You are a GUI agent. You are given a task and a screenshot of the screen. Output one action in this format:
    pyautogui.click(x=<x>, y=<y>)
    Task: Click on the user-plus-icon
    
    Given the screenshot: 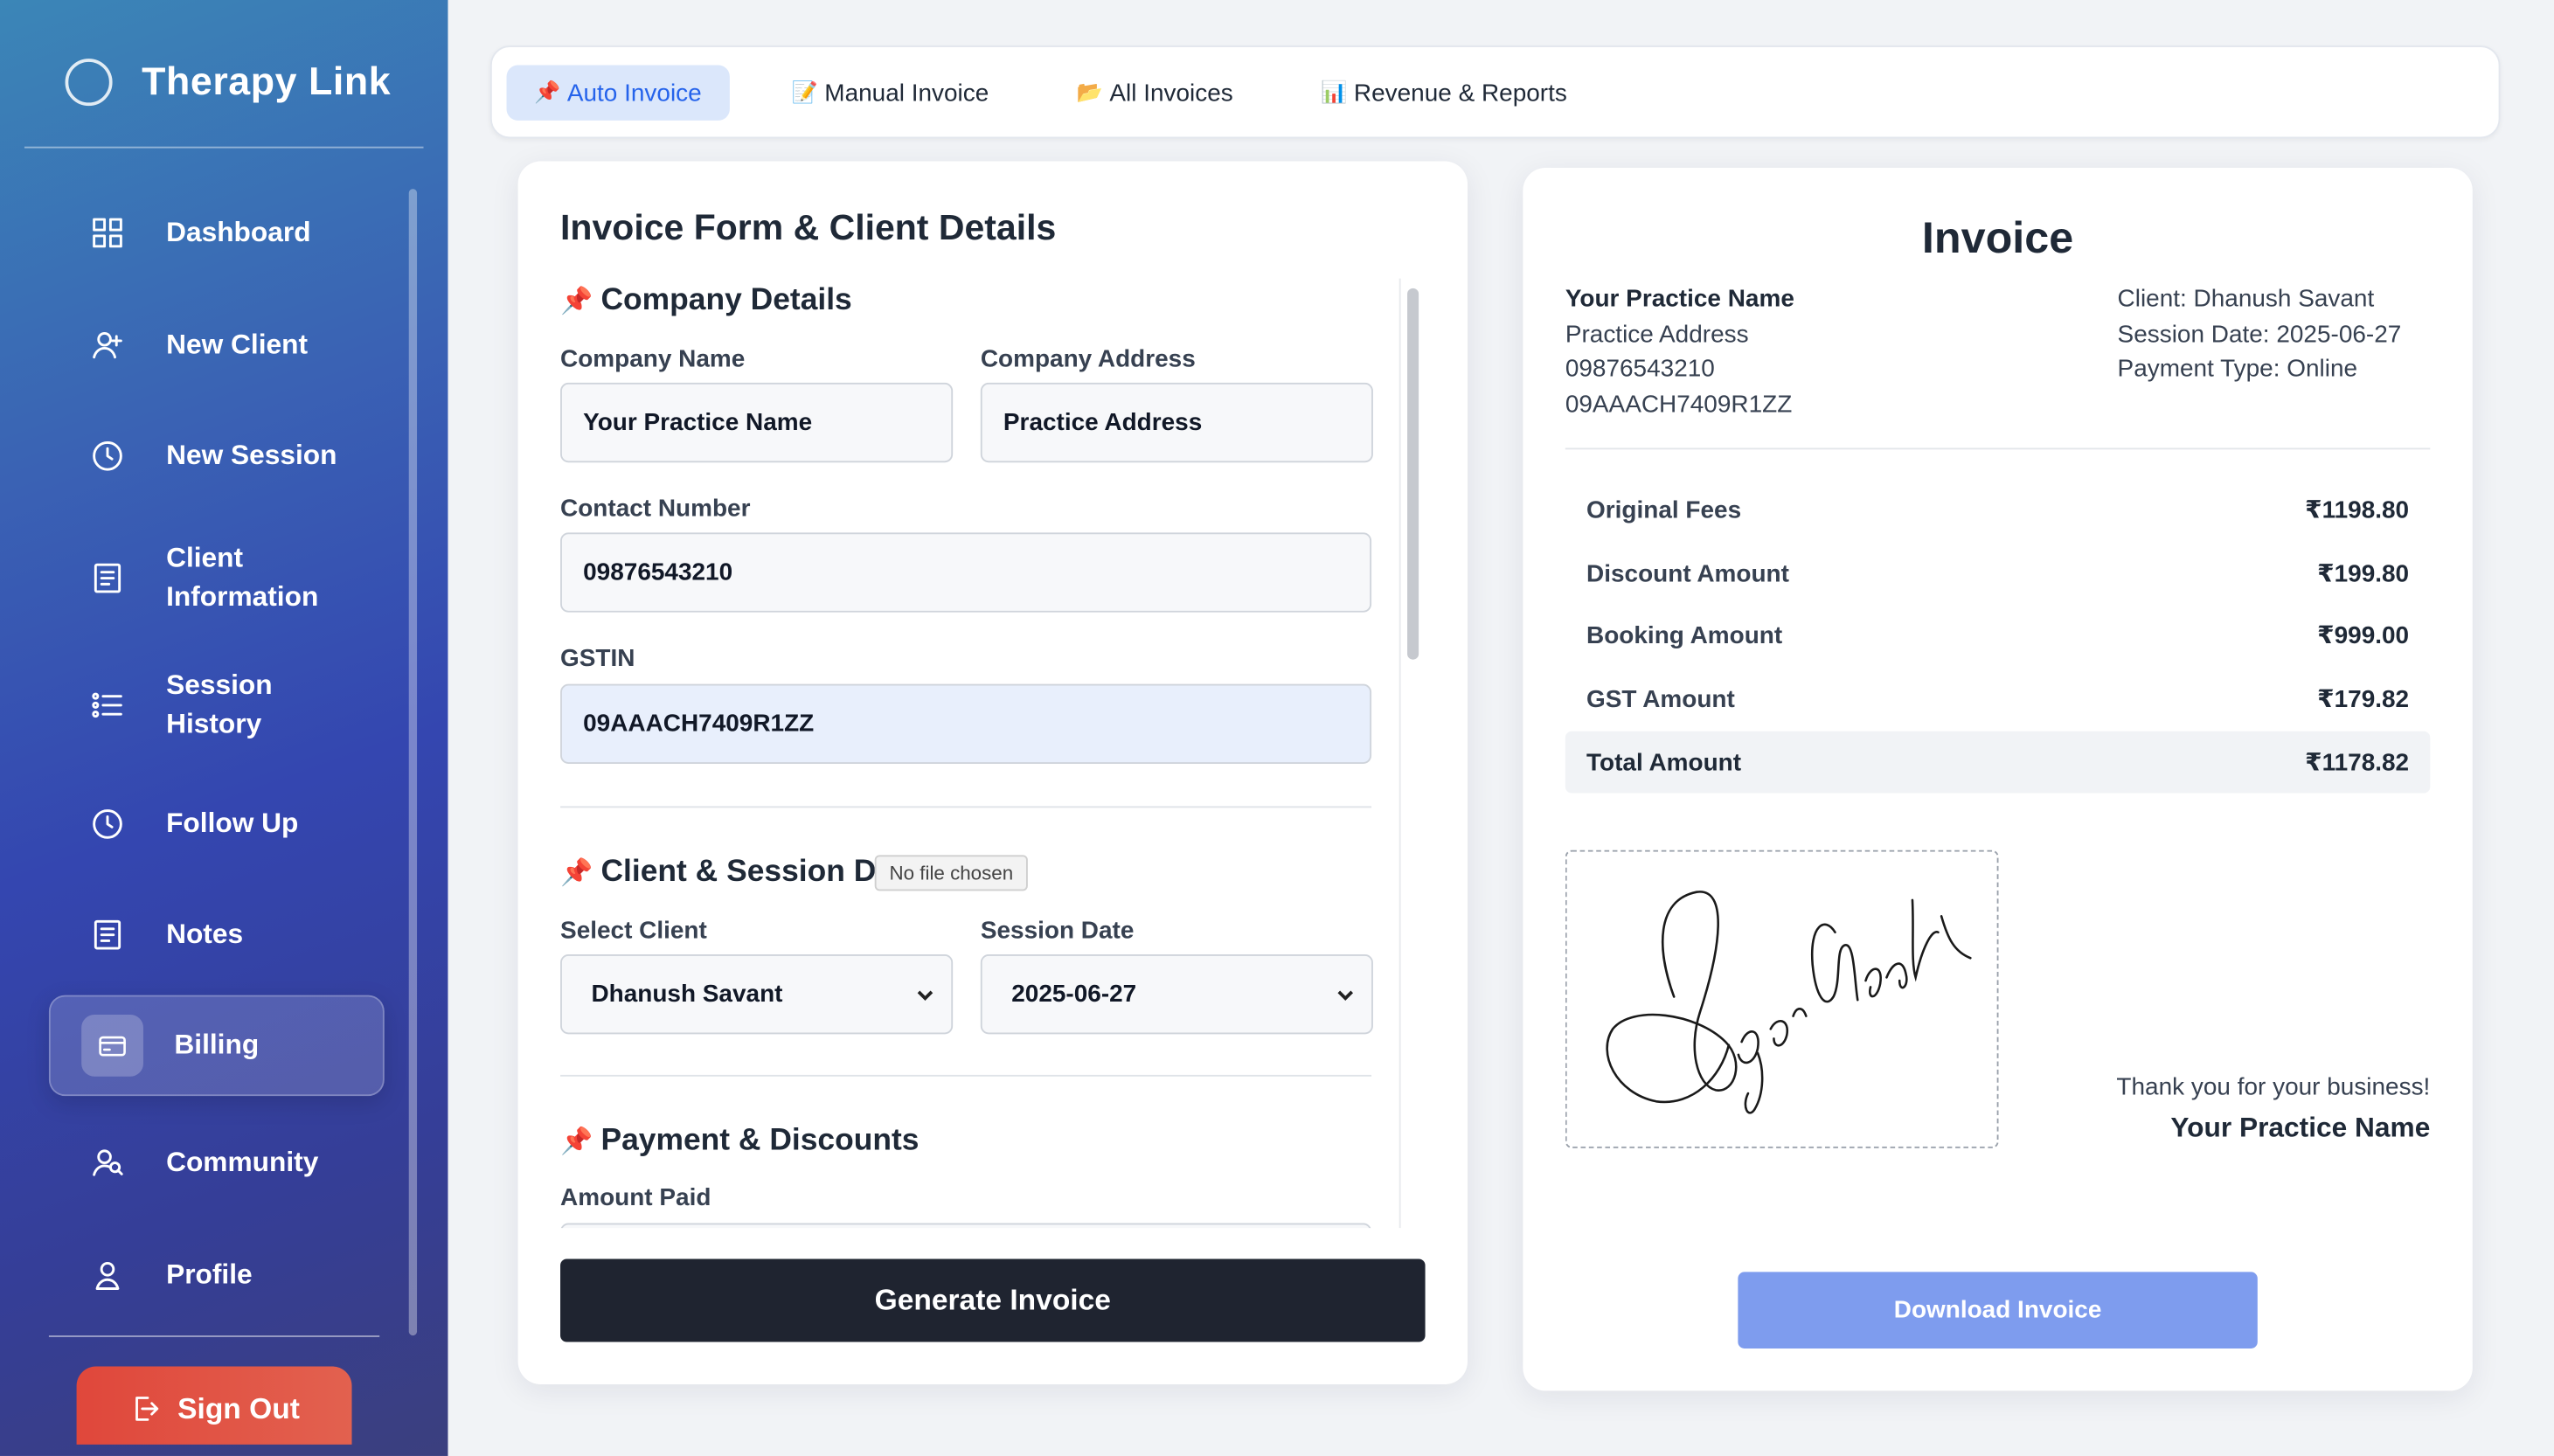 What is the action you would take?
    pyautogui.click(x=108, y=346)
    